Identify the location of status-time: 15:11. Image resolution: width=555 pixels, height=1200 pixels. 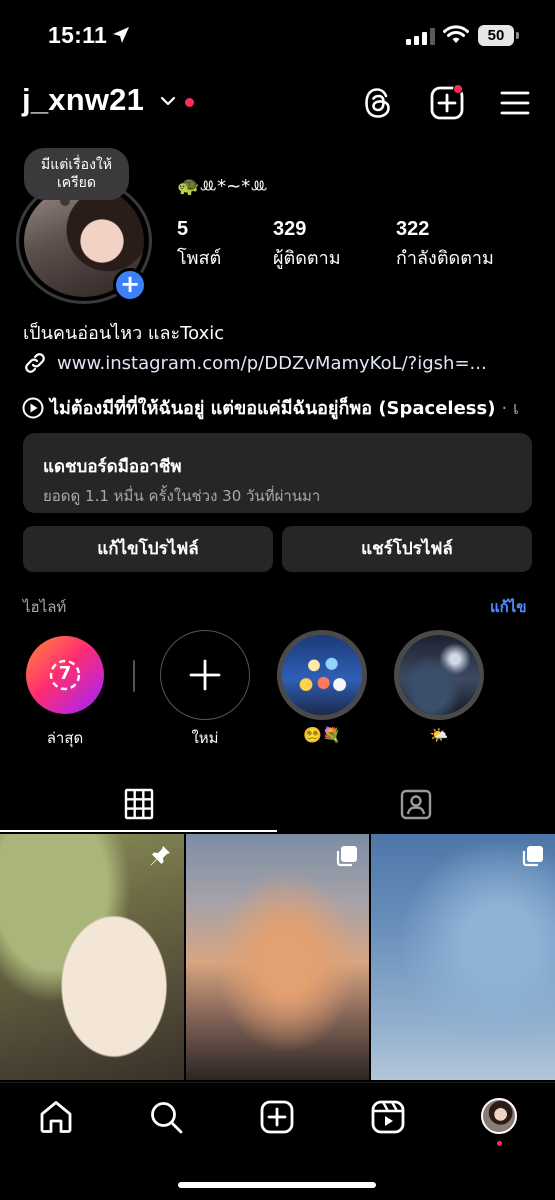
(78, 35).